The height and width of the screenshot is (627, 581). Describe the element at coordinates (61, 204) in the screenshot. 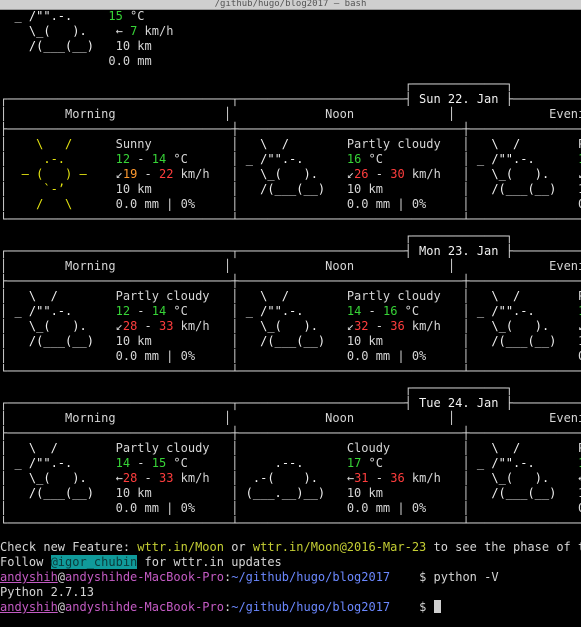

I see `weather-art: / \` at that location.